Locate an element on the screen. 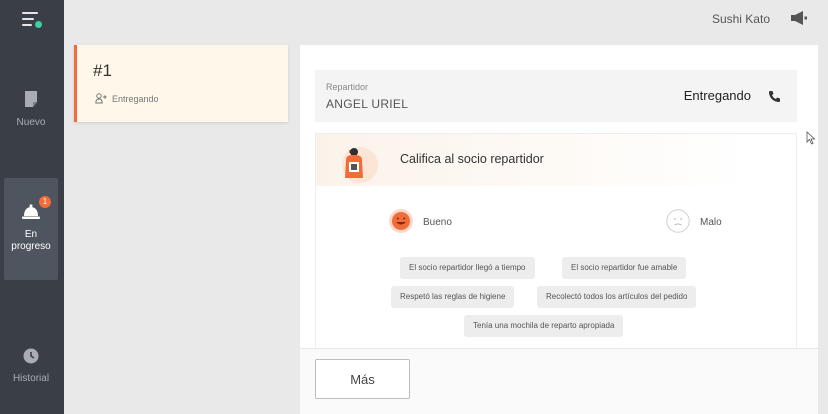 Image resolution: width=828 pixels, height=414 pixels. order-status-label: Entregando is located at coordinates (135, 98).